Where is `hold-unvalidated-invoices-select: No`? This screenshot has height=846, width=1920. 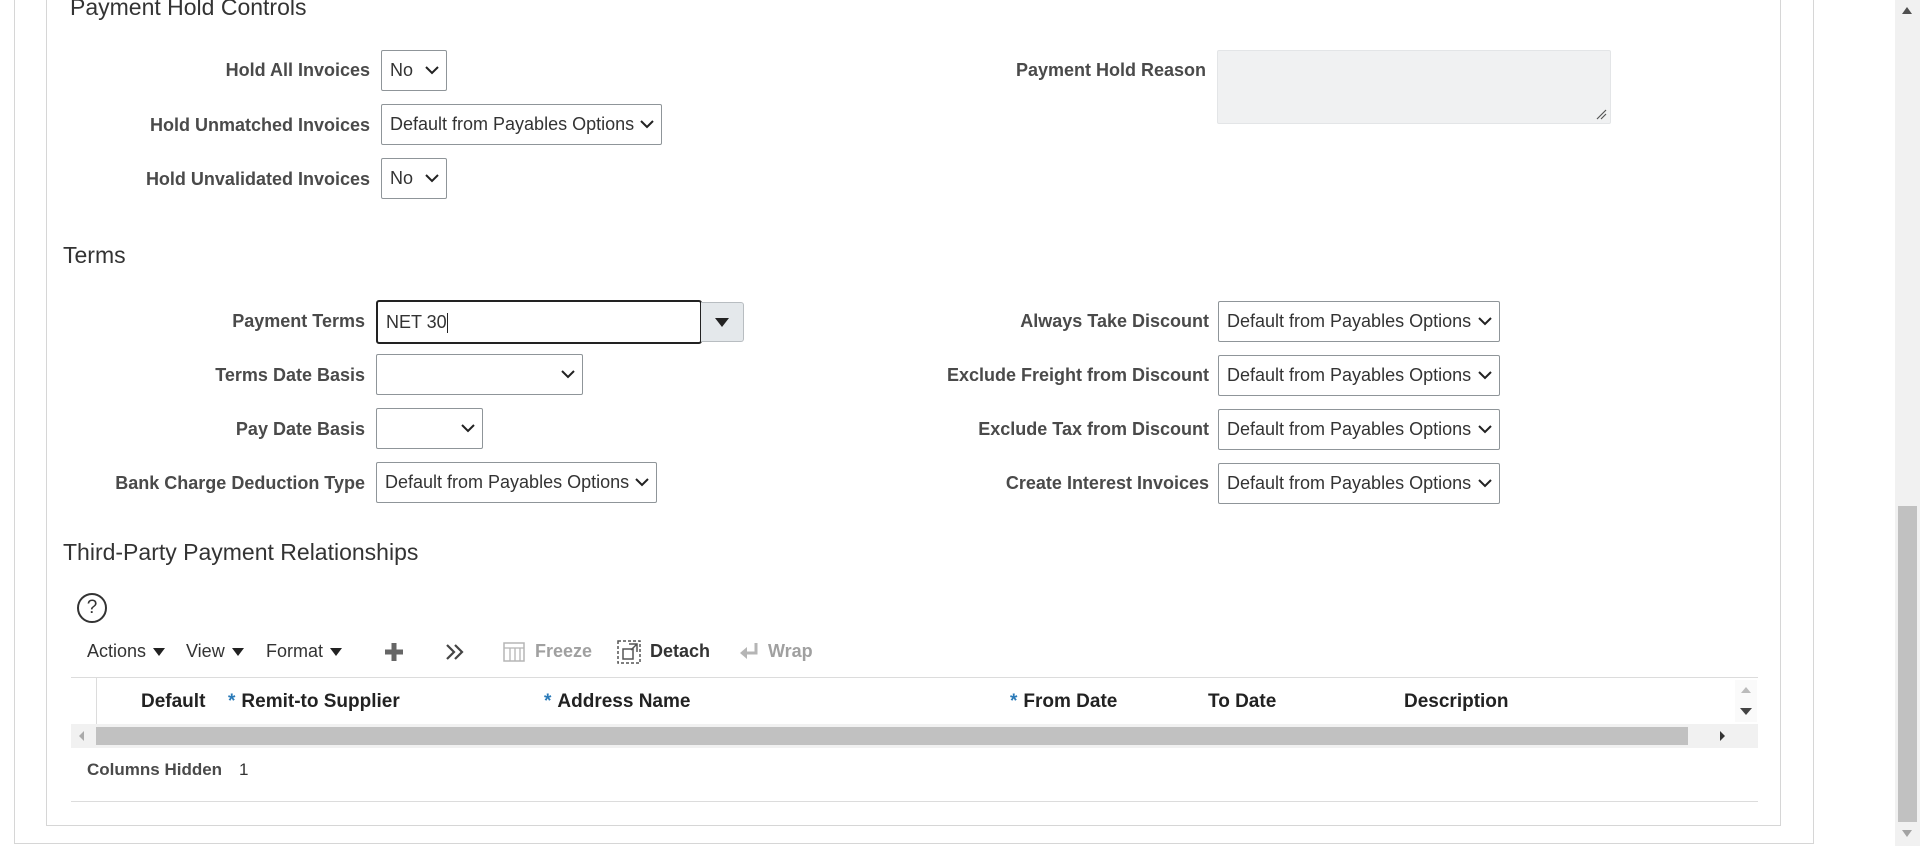
hold-unvalidated-invoices-select: No is located at coordinates (414, 178).